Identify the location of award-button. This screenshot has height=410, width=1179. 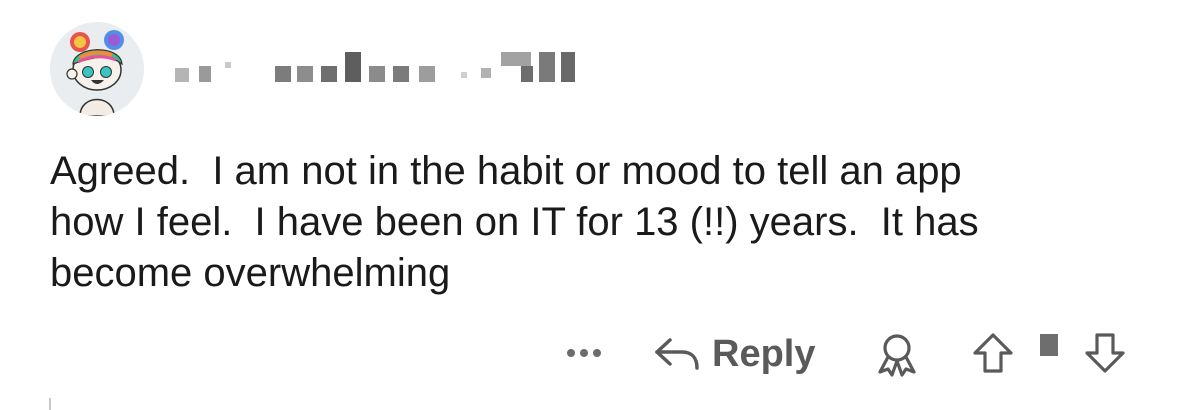
(897, 355).